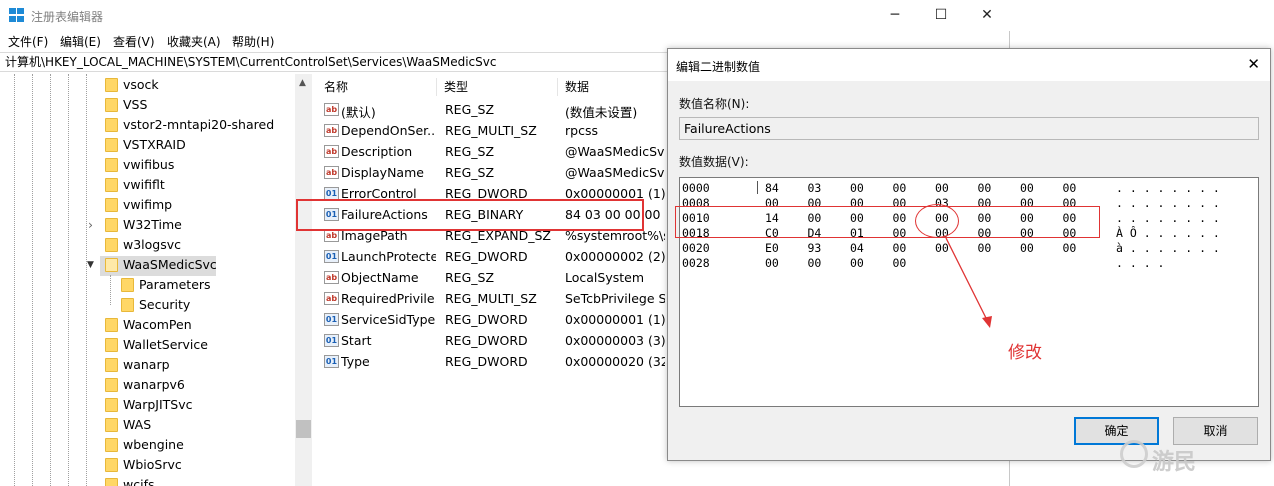 The height and width of the screenshot is (486, 1274). What do you see at coordinates (358, 112) in the screenshot?
I see `value-name-cell: (默认)` at bounding box center [358, 112].